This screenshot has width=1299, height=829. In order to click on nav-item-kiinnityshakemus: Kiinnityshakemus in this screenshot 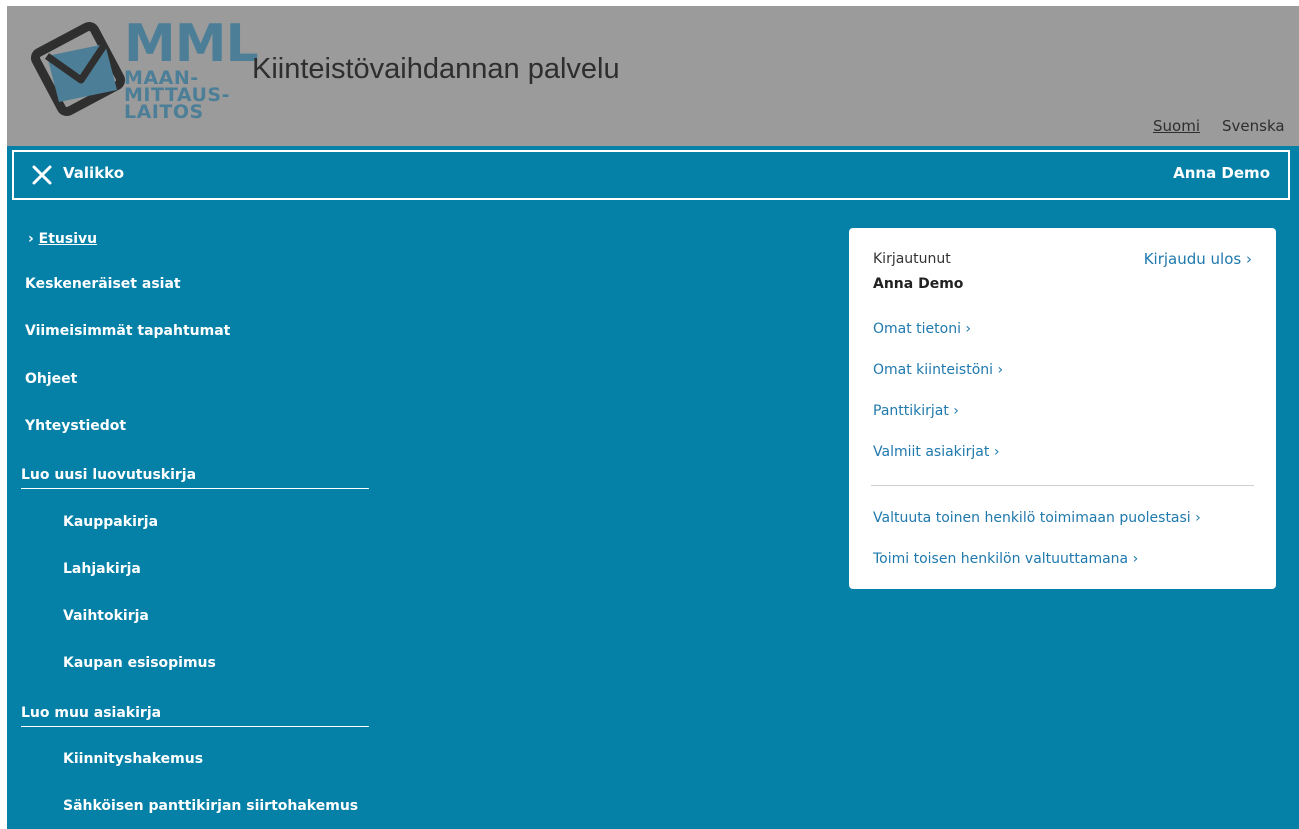, I will do `click(133, 759)`.